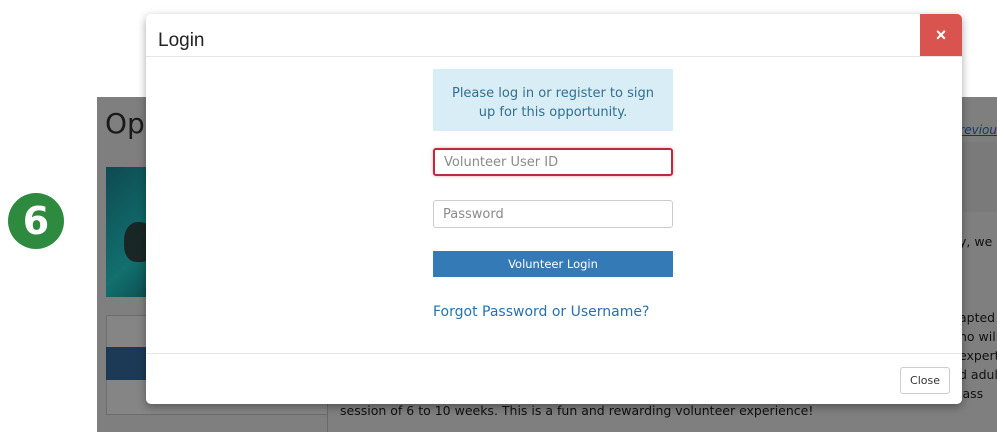 The image size is (997, 432). Describe the element at coordinates (36, 221) in the screenshot. I see `step-number-badge: 6` at that location.